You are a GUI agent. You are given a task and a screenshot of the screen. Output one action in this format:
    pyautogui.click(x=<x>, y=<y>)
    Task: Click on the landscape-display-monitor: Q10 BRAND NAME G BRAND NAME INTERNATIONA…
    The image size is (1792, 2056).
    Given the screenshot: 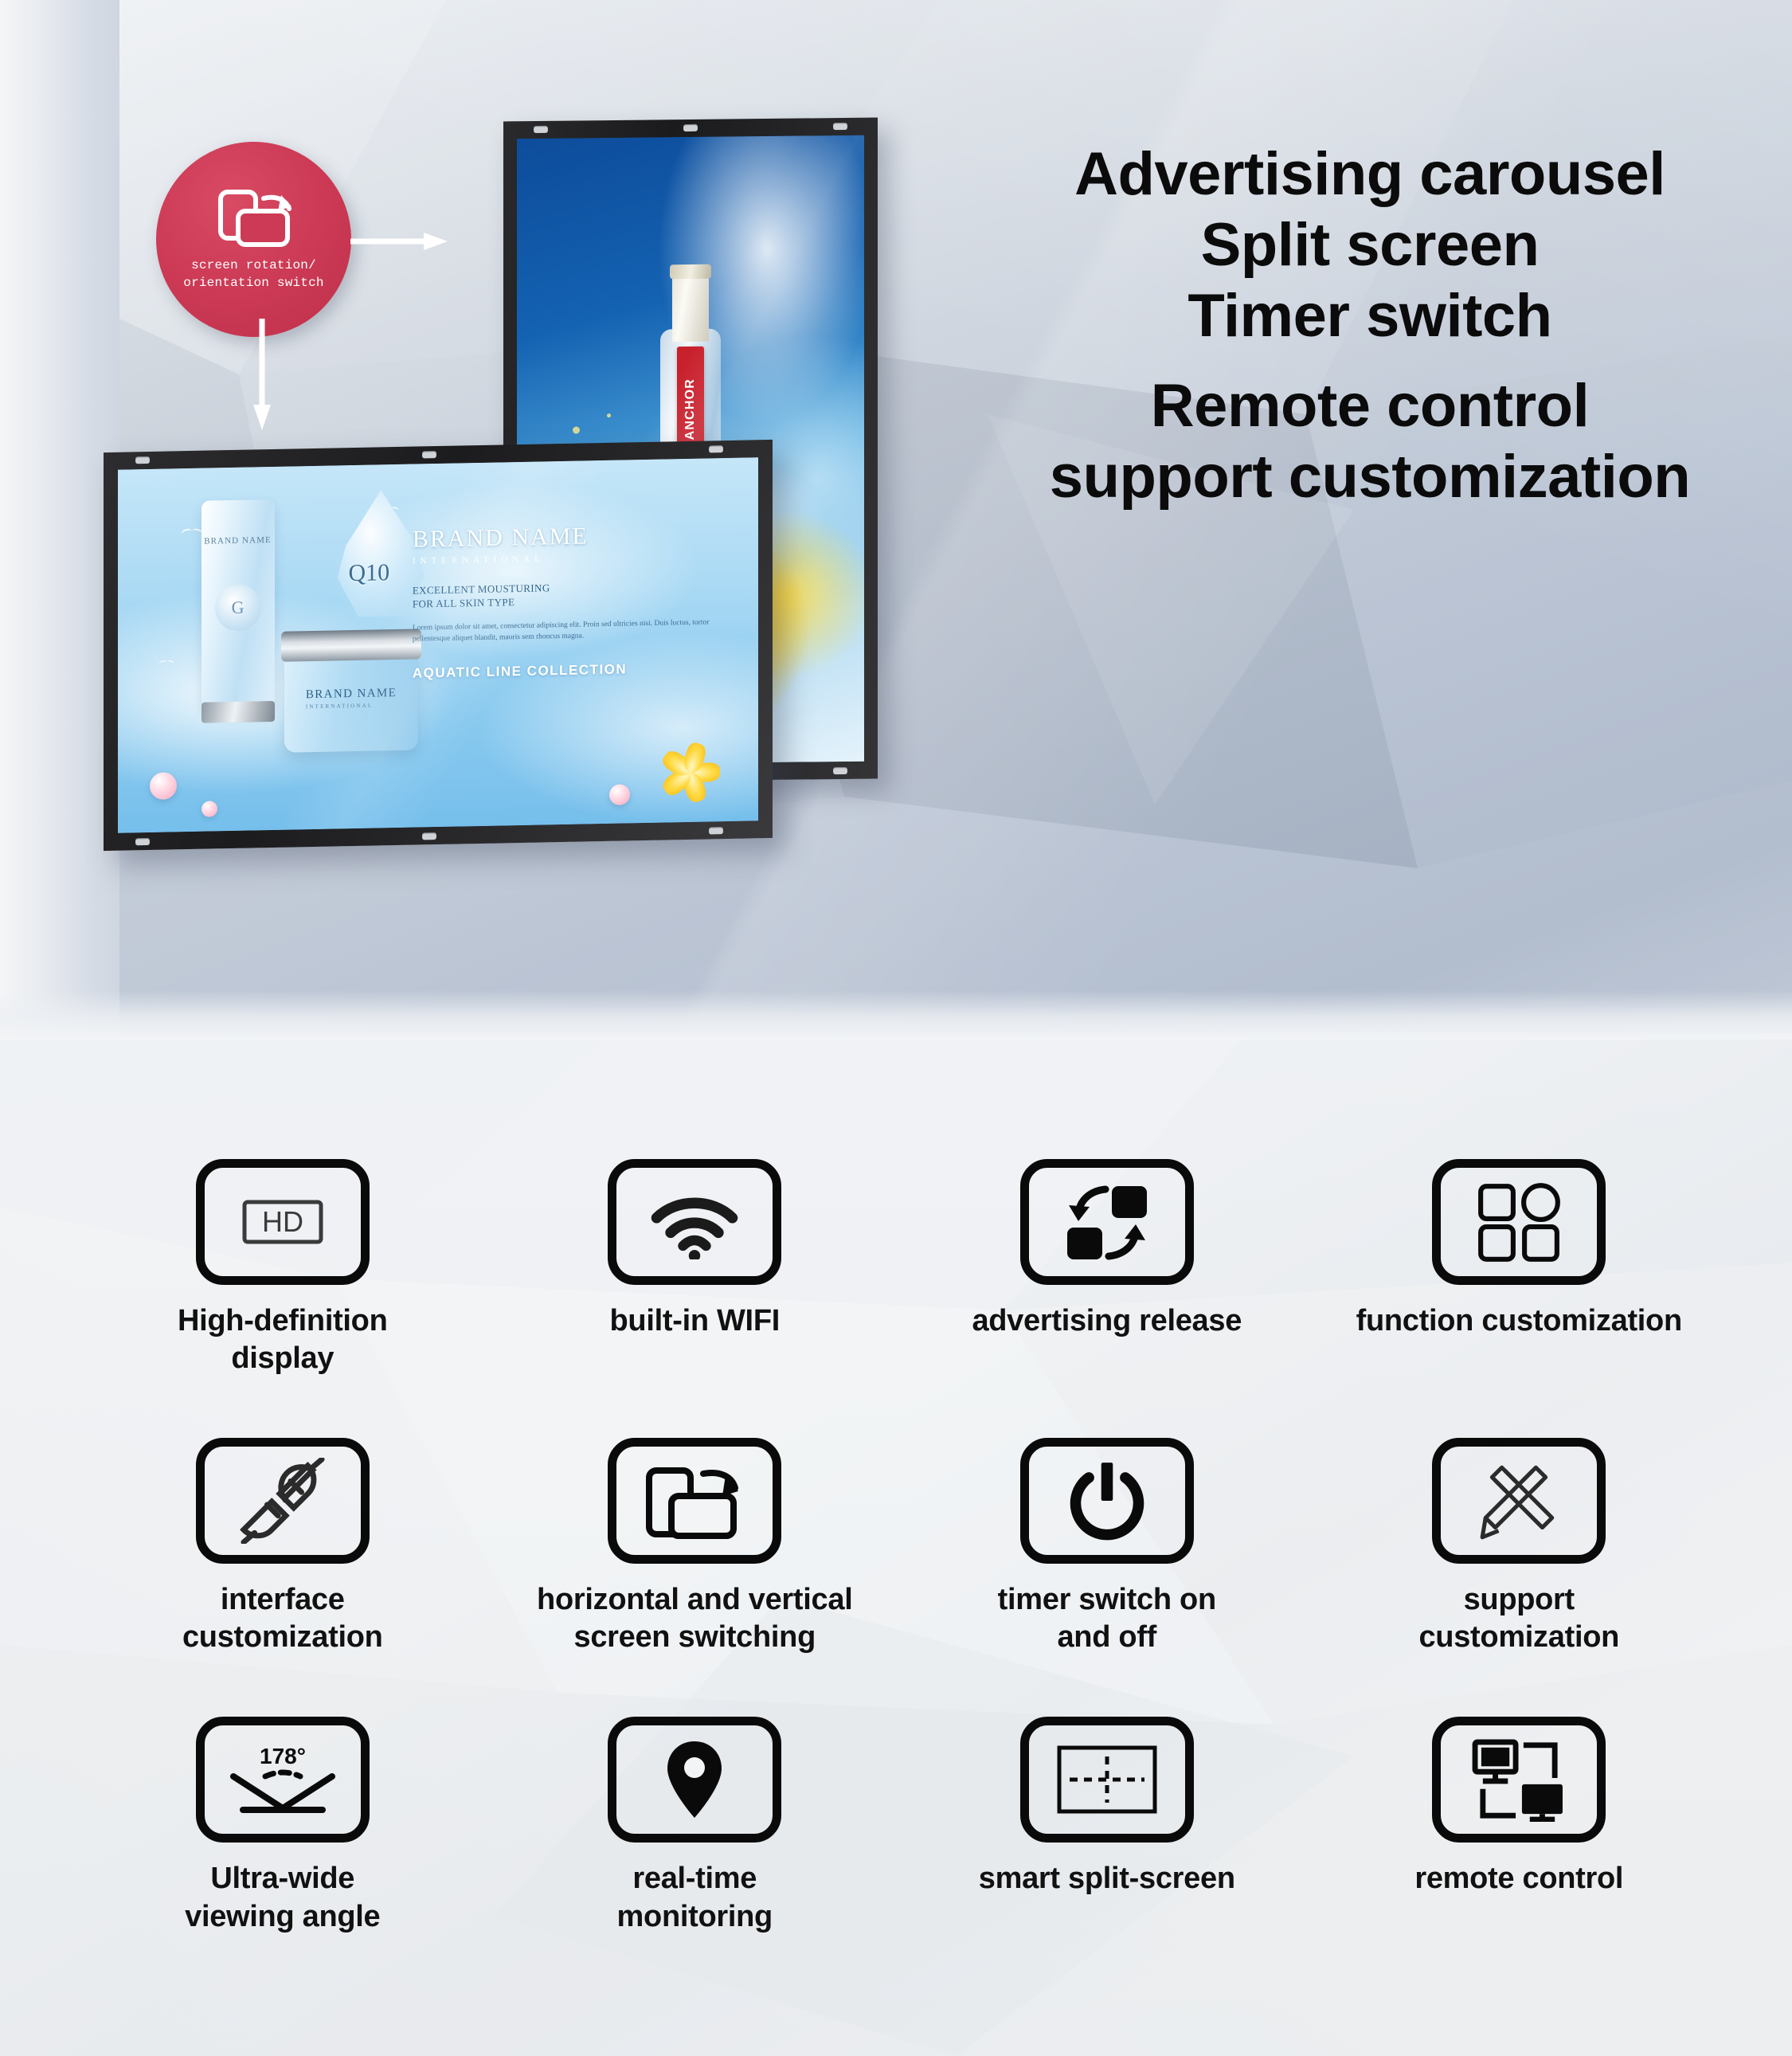 What is the action you would take?
    pyautogui.click(x=438, y=645)
    